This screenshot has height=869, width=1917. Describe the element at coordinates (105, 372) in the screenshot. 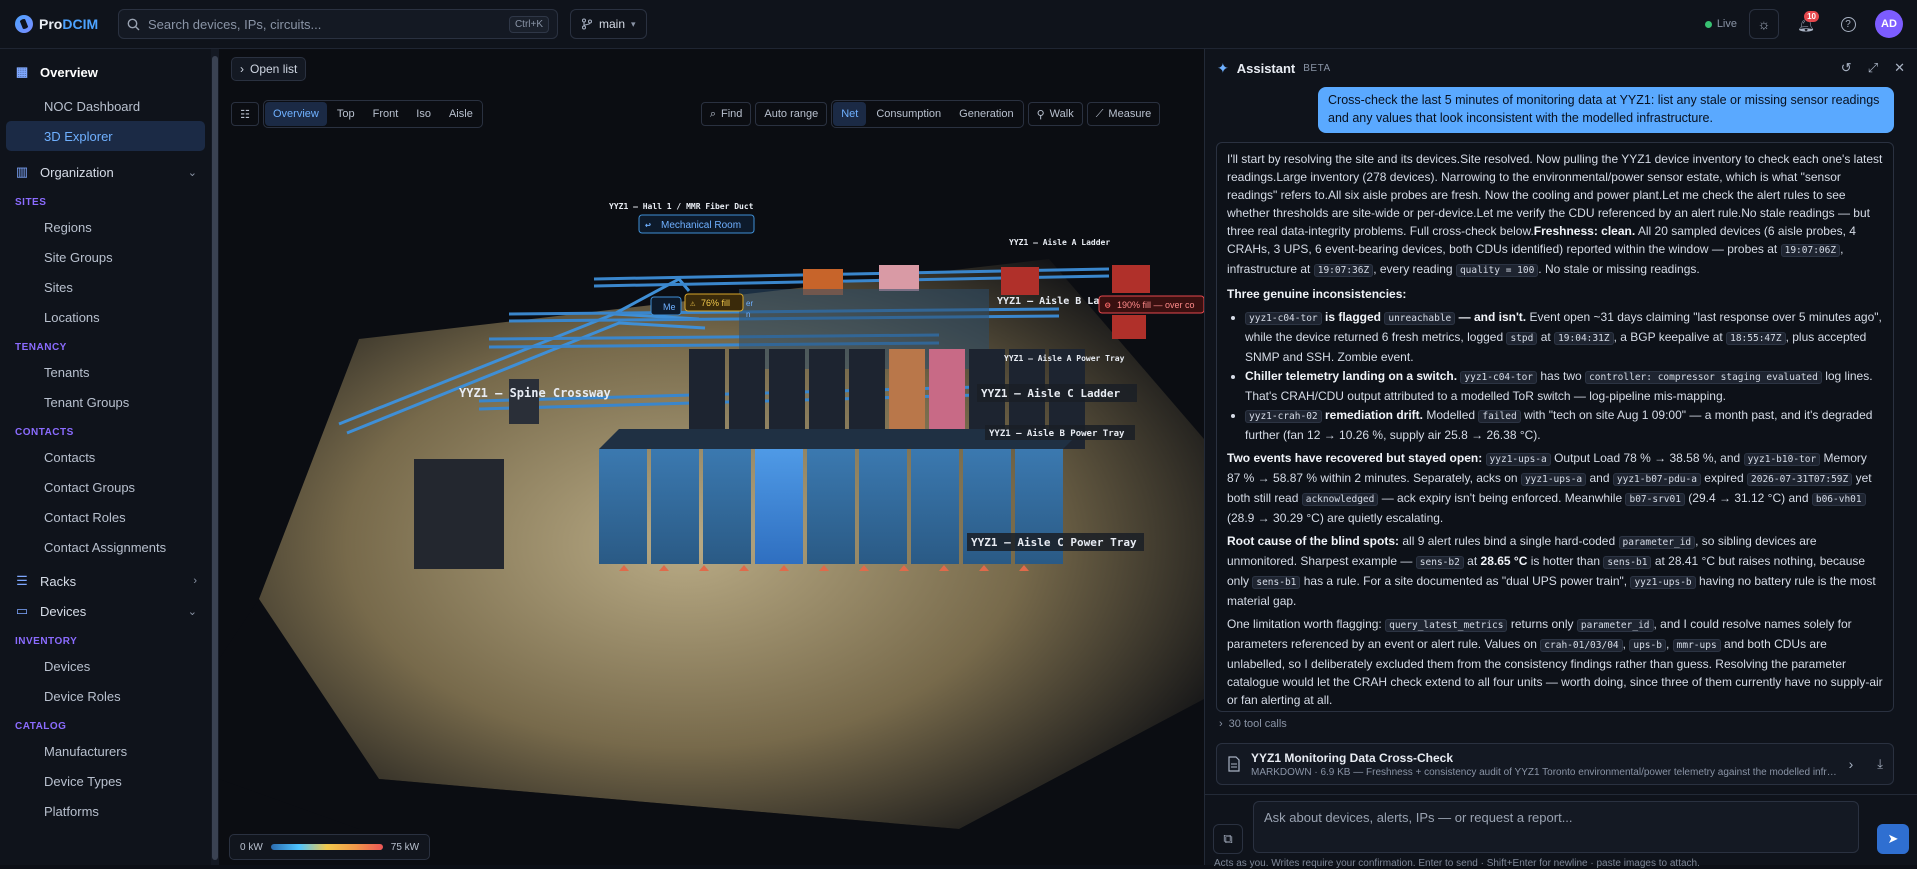

I see `nav-tenants: Tenants` at that location.